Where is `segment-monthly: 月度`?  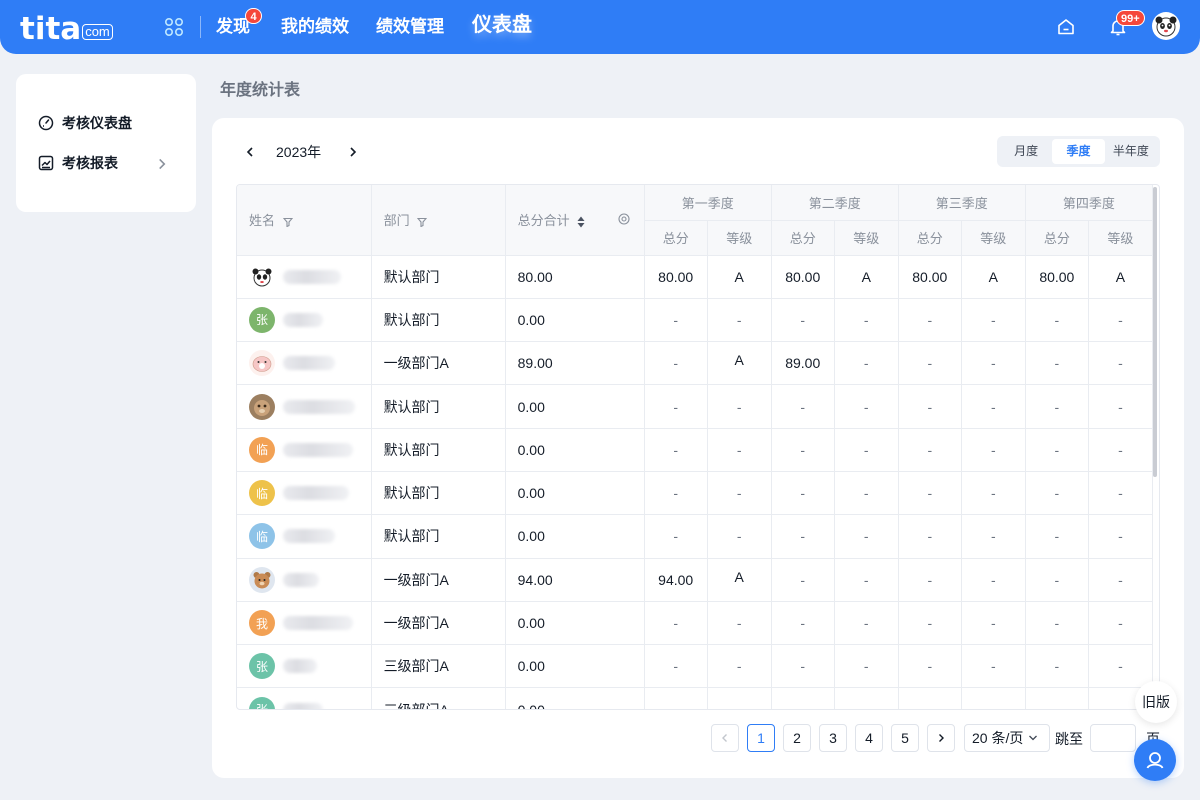
segment-monthly: 月度 is located at coordinates (1026, 151).